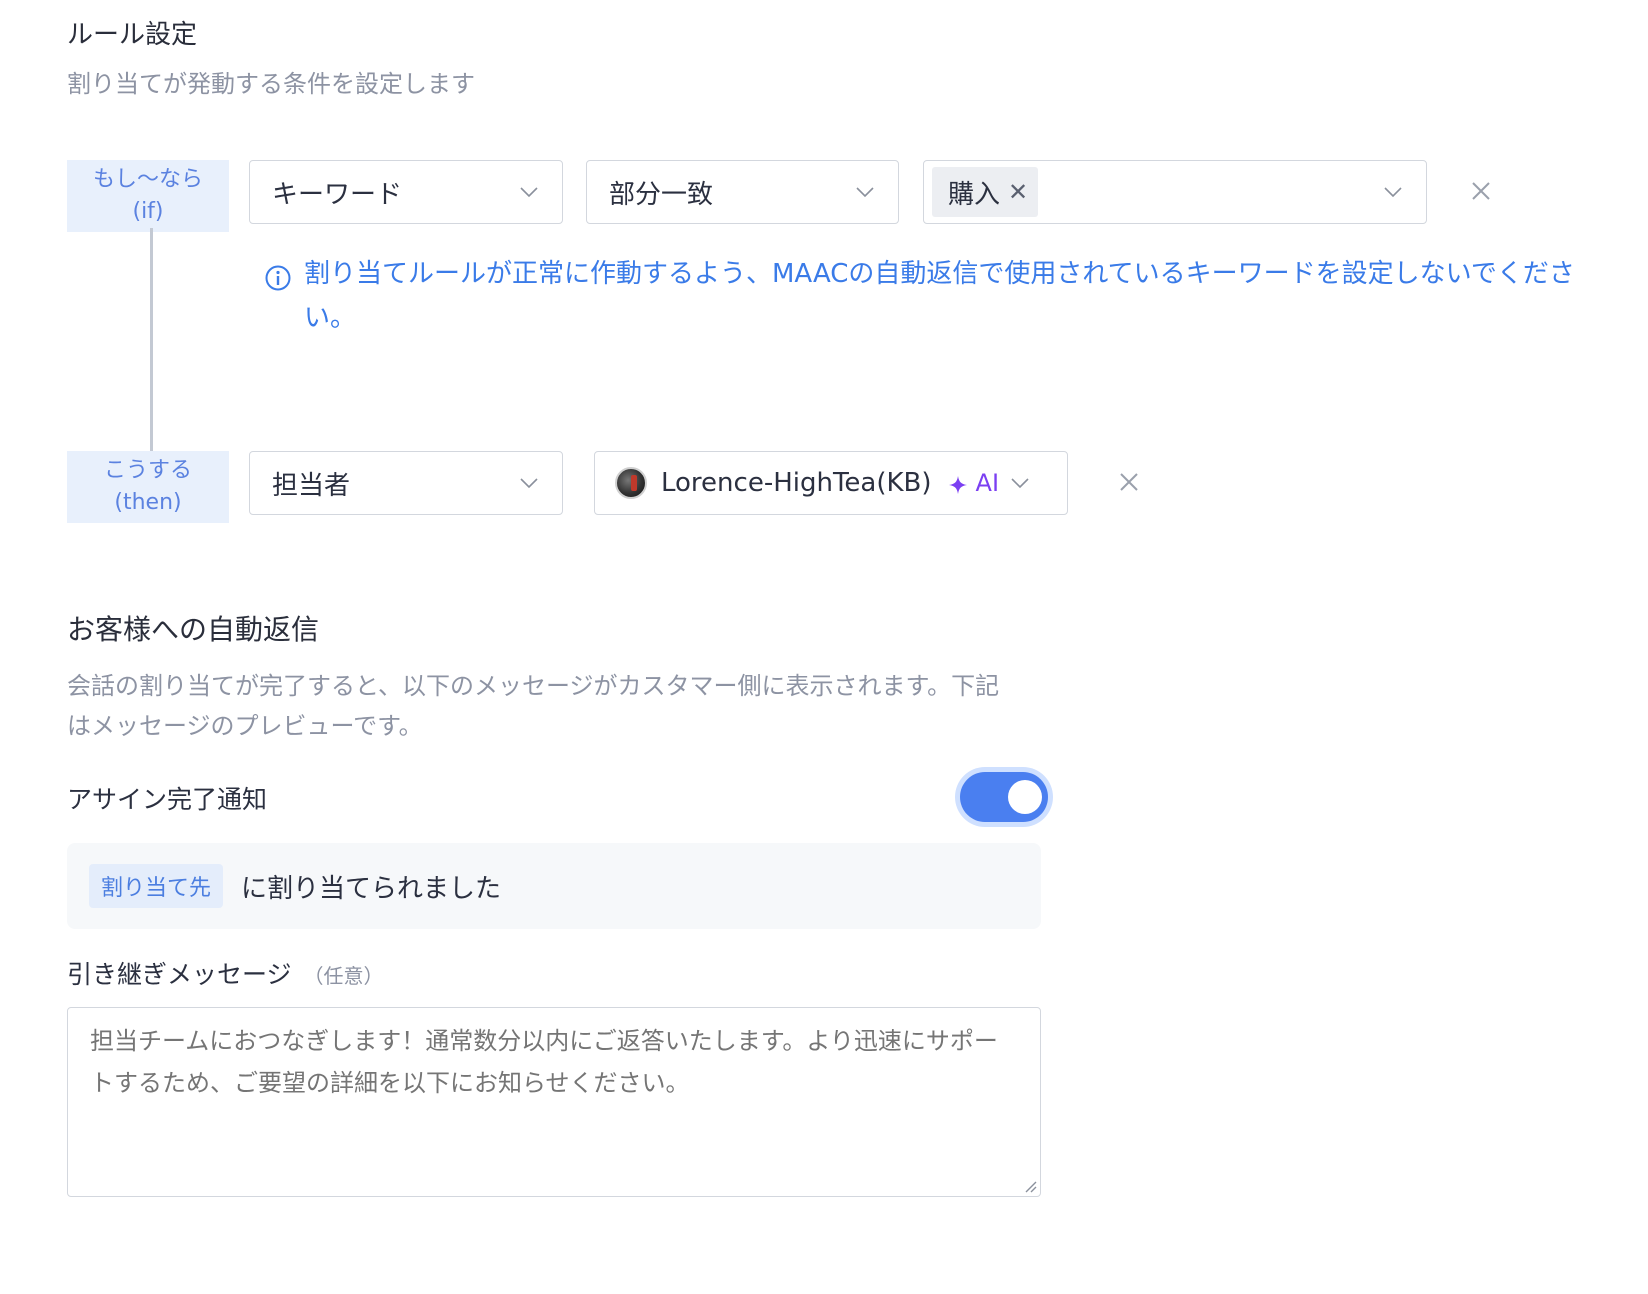 This screenshot has width=1648, height=1294. I want to click on assignee-select: Lorence-HighTea(KB) AI, so click(831, 483).